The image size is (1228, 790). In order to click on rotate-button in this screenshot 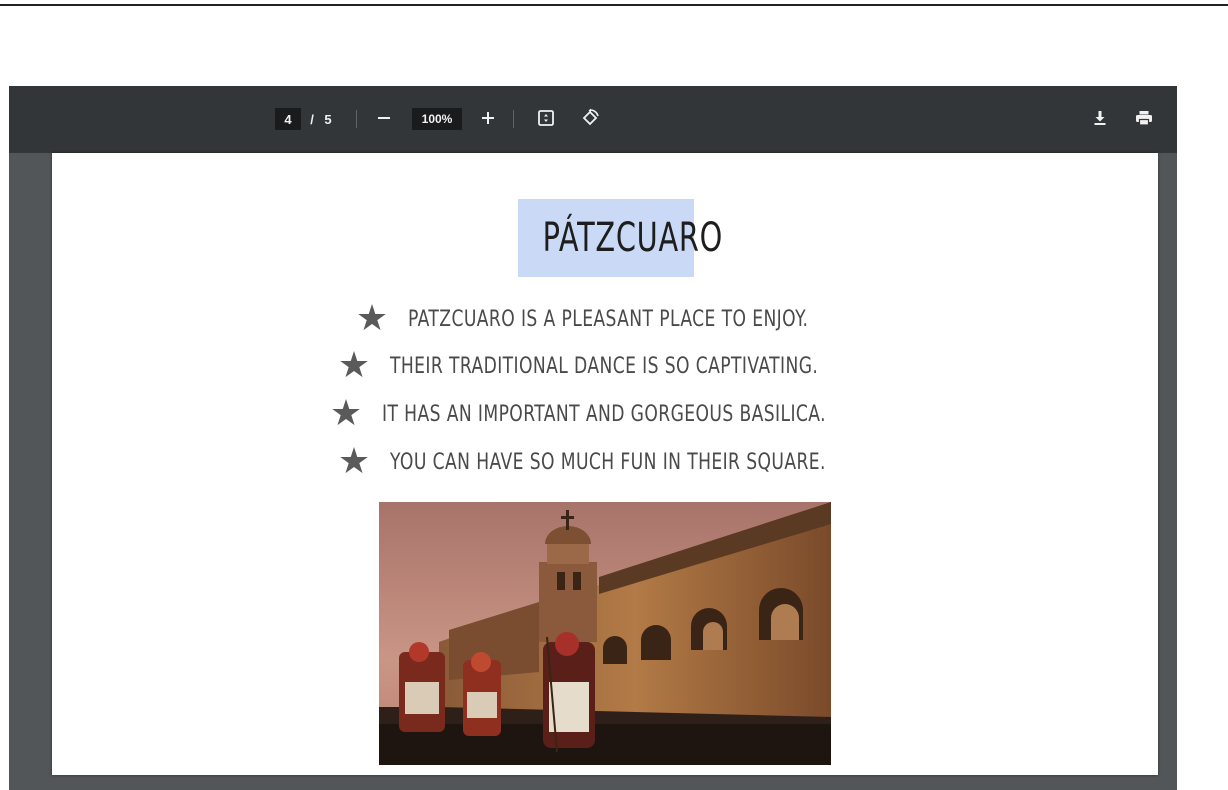, I will do `click(590, 119)`.